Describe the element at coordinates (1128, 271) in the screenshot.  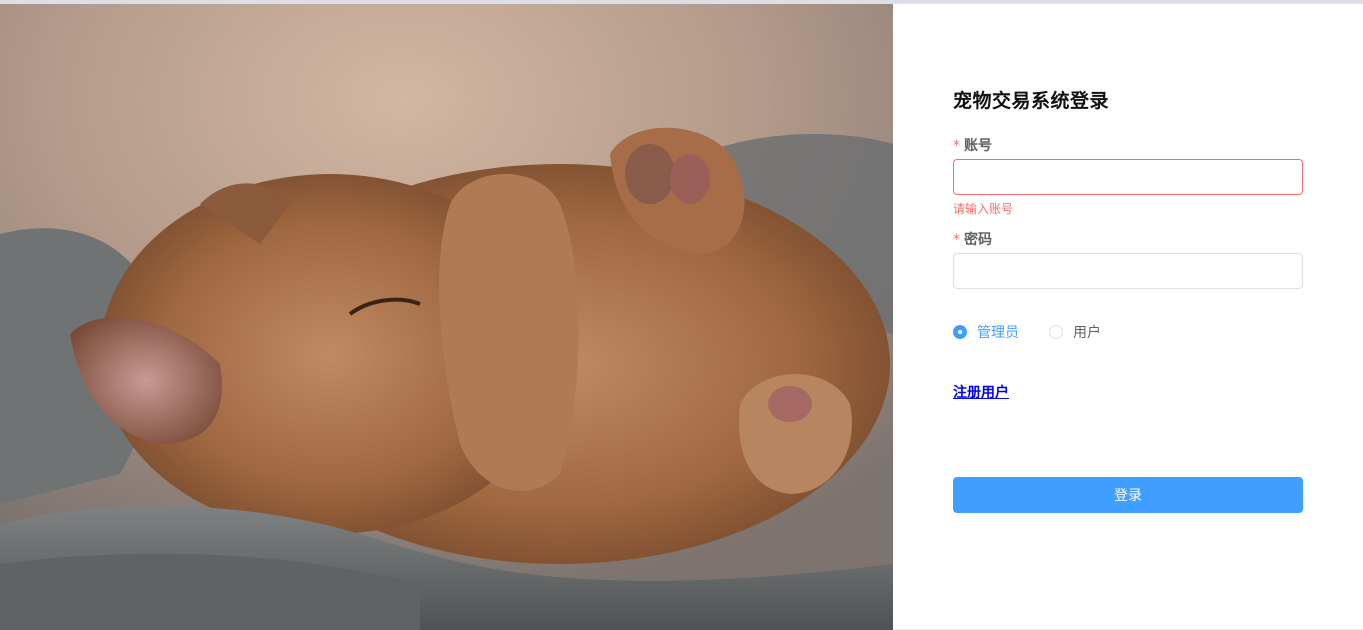
I see `password-input` at that location.